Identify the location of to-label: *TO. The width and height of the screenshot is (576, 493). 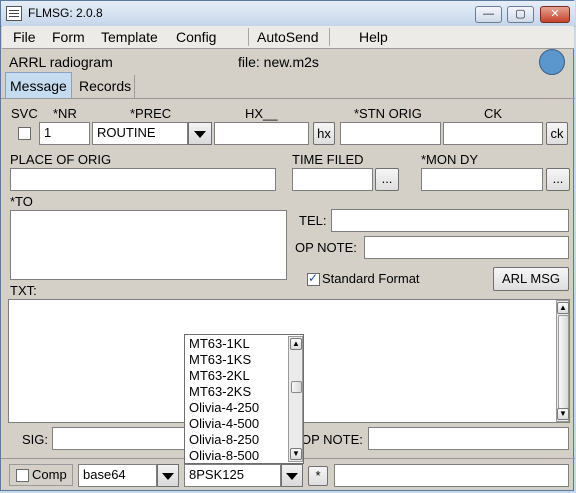
(21, 201).